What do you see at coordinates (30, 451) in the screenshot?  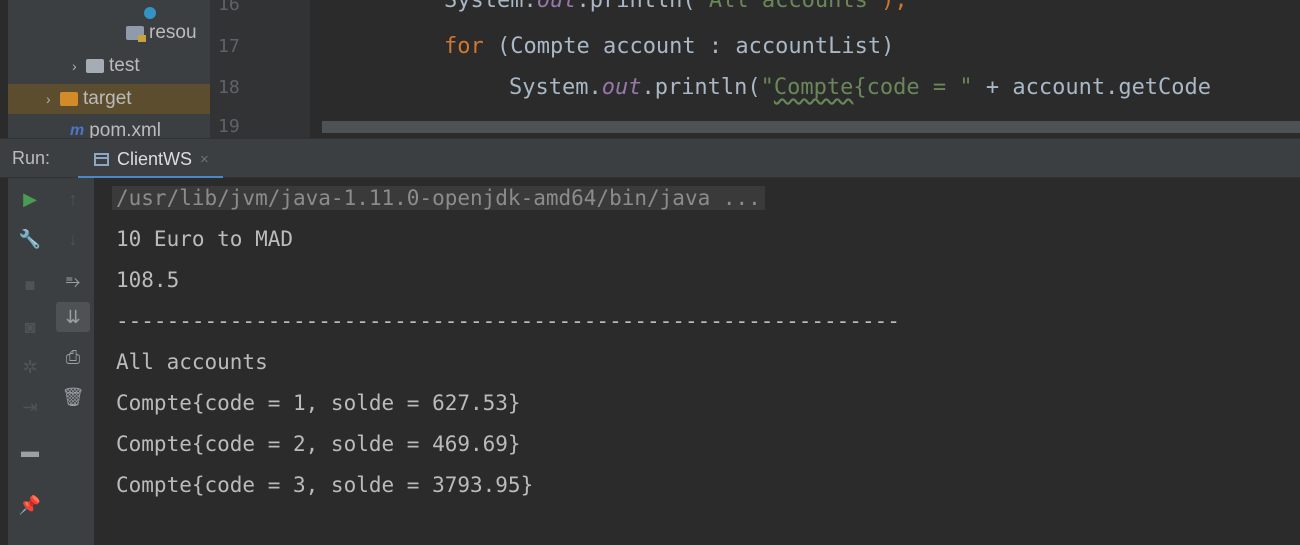 I see `layout-icon: ▬` at bounding box center [30, 451].